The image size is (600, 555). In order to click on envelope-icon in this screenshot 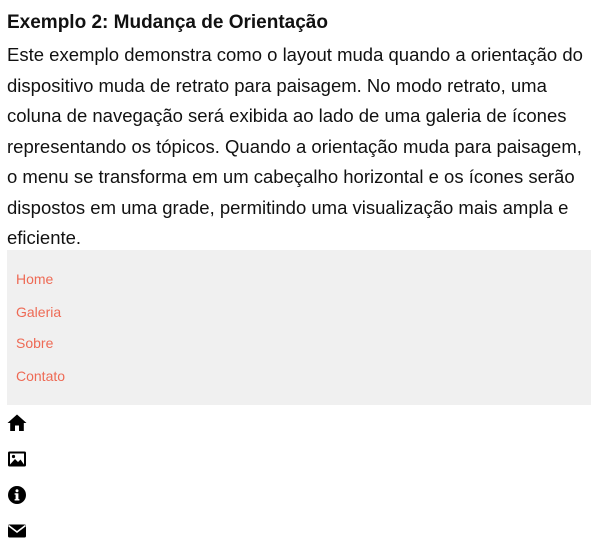, I will do `click(17, 531)`.